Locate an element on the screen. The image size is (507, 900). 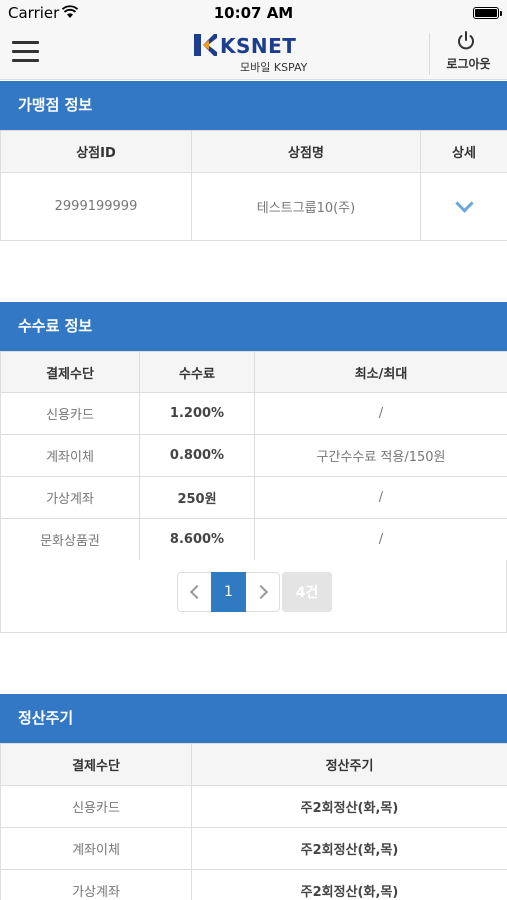
battery-icon is located at coordinates (487, 13).